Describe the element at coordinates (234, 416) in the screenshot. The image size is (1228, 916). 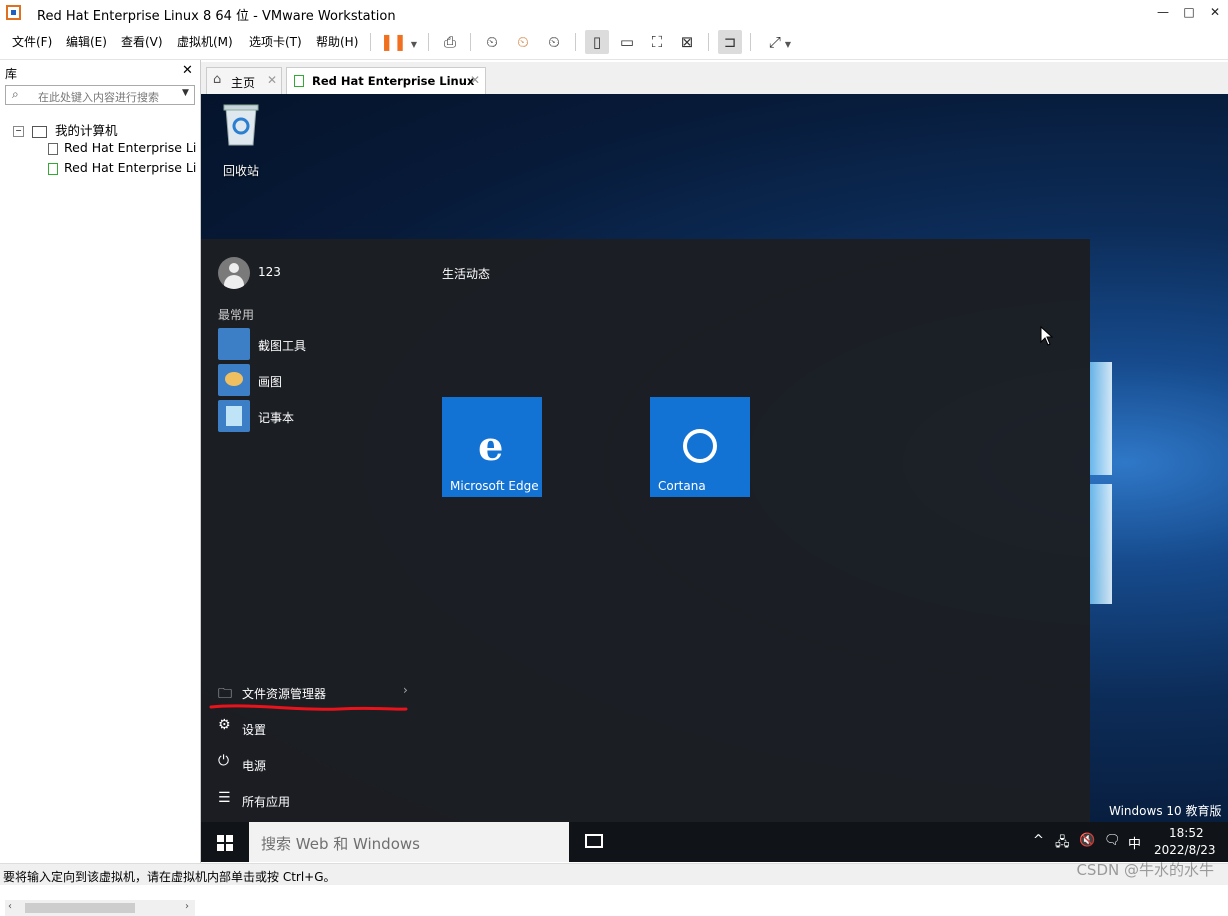
I see `notepad-icon` at that location.